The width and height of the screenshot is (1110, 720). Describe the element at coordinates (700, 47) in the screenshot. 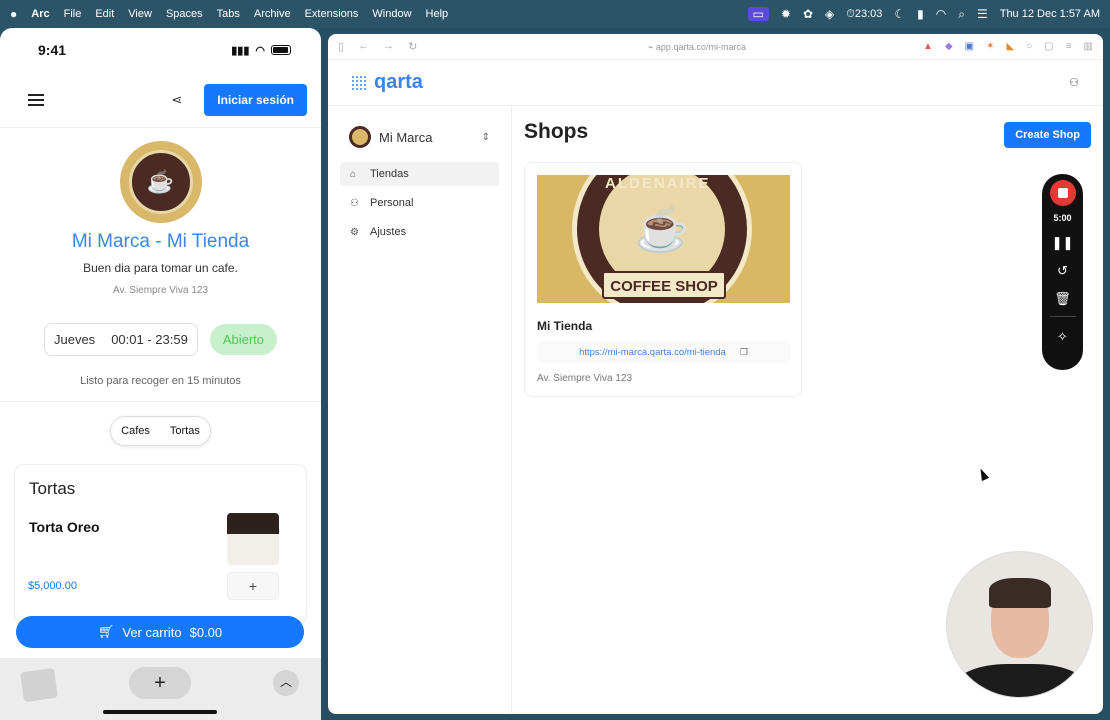

I see `url-text: app.qarta.co/mi-marca` at that location.